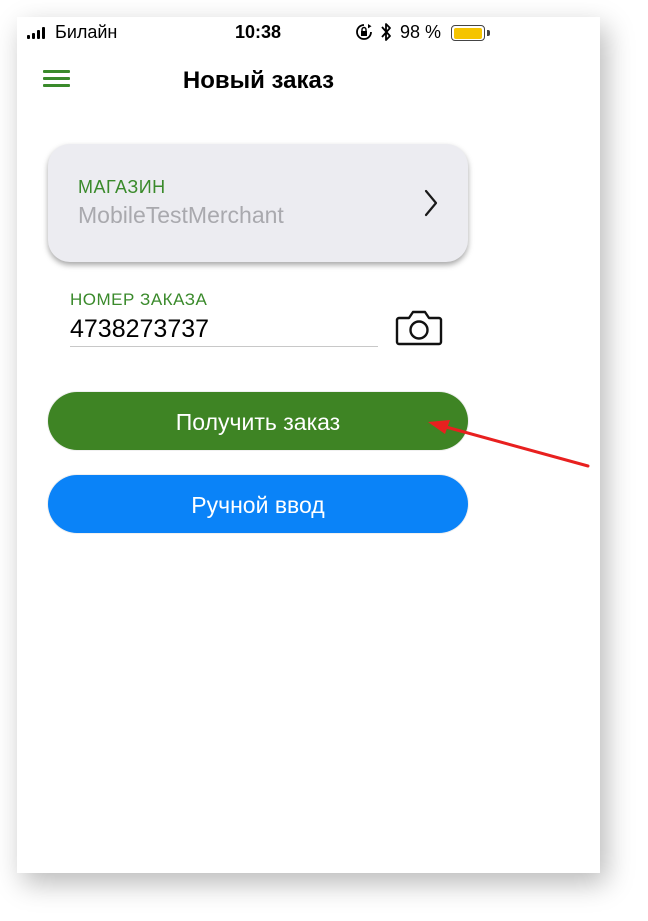 The image size is (648, 921). Describe the element at coordinates (224, 329) in the screenshot. I see `order-number-input` at that location.